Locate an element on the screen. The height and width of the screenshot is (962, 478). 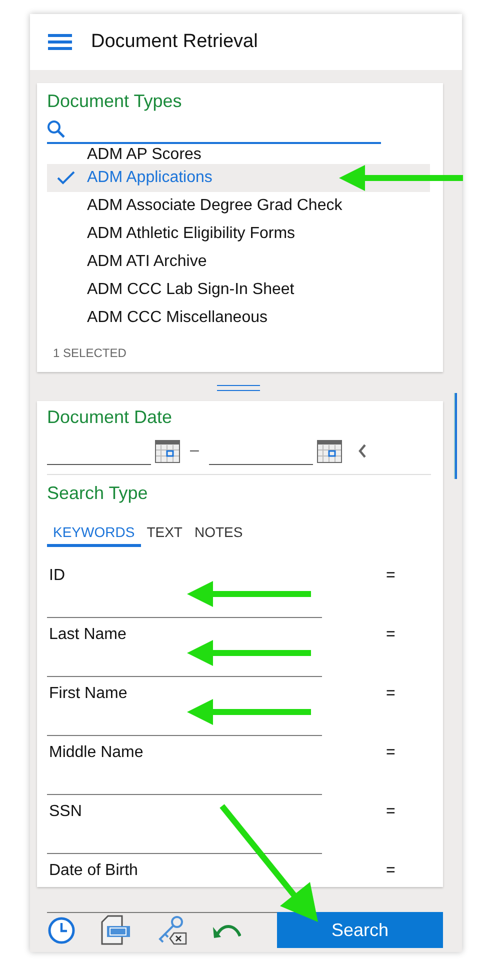
search-type-tab: NOTES is located at coordinates (218, 533).